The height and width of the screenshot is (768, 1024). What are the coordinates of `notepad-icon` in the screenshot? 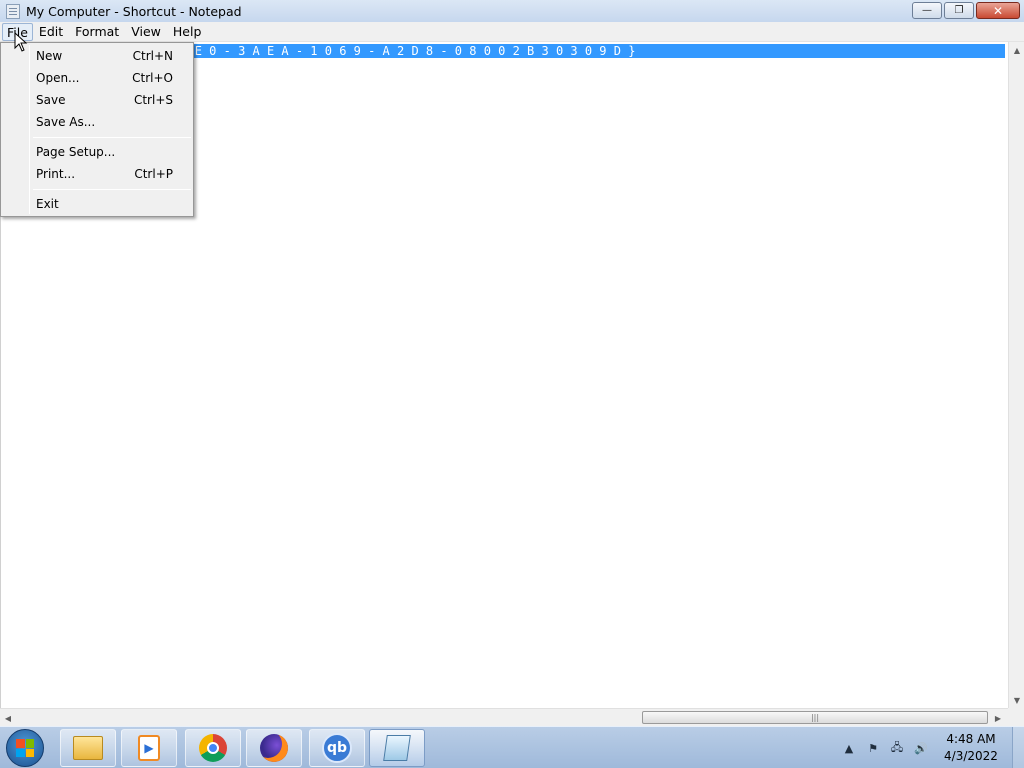 It's located at (397, 748).